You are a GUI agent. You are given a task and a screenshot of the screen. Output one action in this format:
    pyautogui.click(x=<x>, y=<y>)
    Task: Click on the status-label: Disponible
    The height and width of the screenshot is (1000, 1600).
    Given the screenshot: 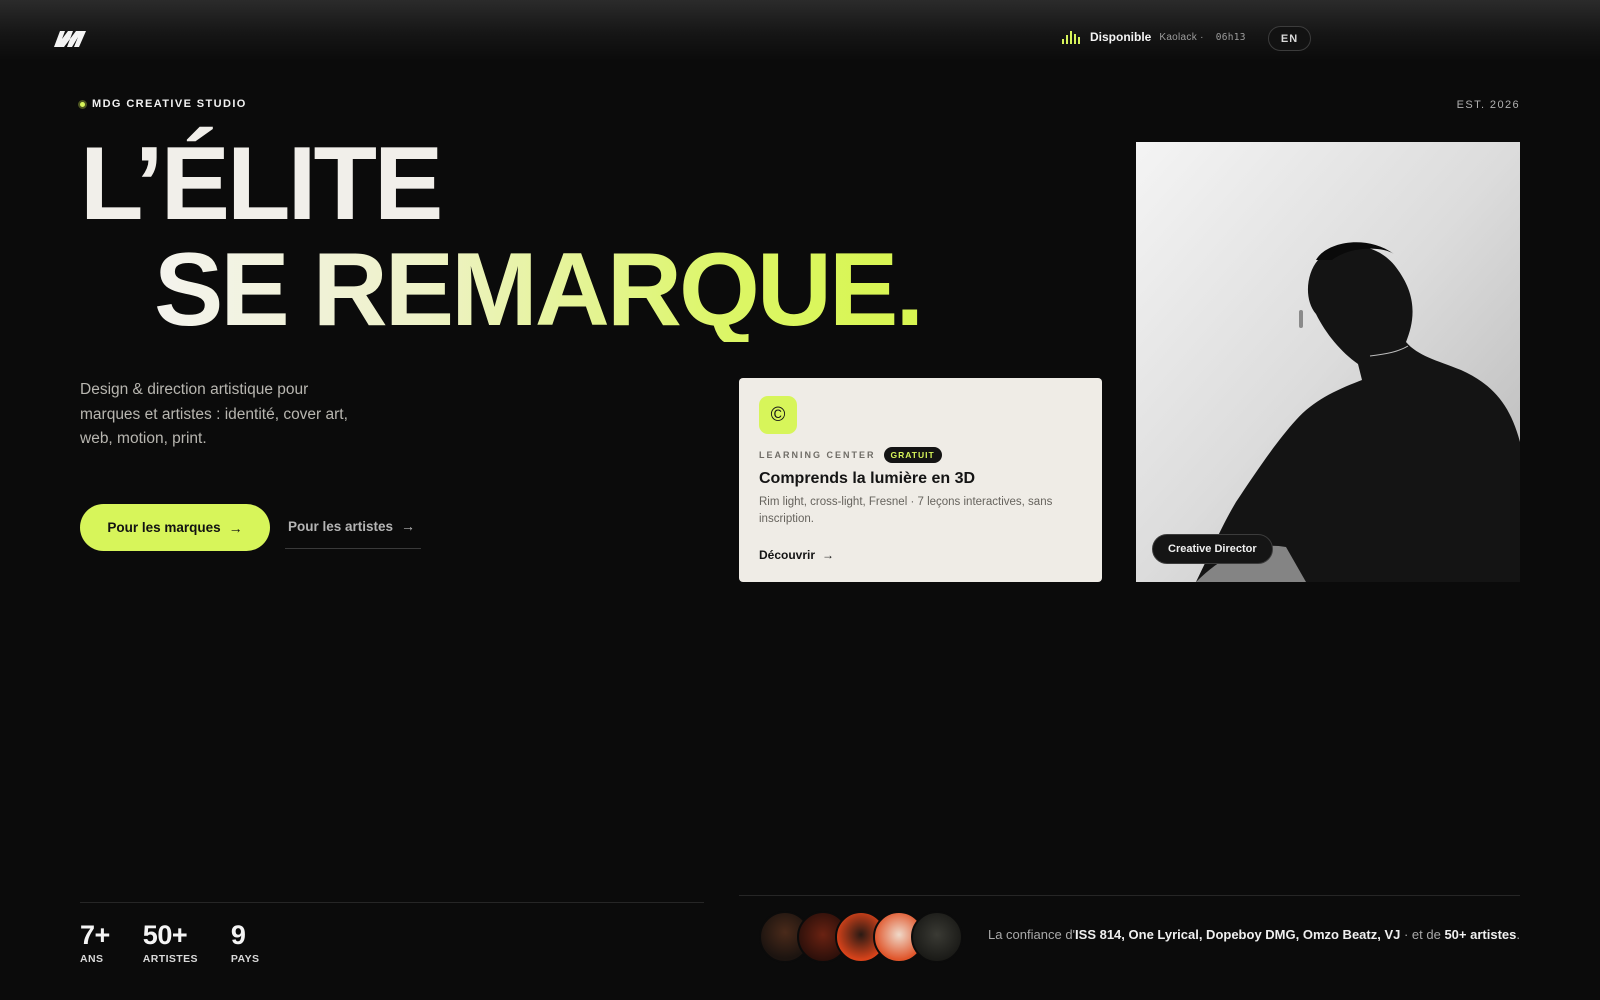 What is the action you would take?
    pyautogui.click(x=1121, y=37)
    